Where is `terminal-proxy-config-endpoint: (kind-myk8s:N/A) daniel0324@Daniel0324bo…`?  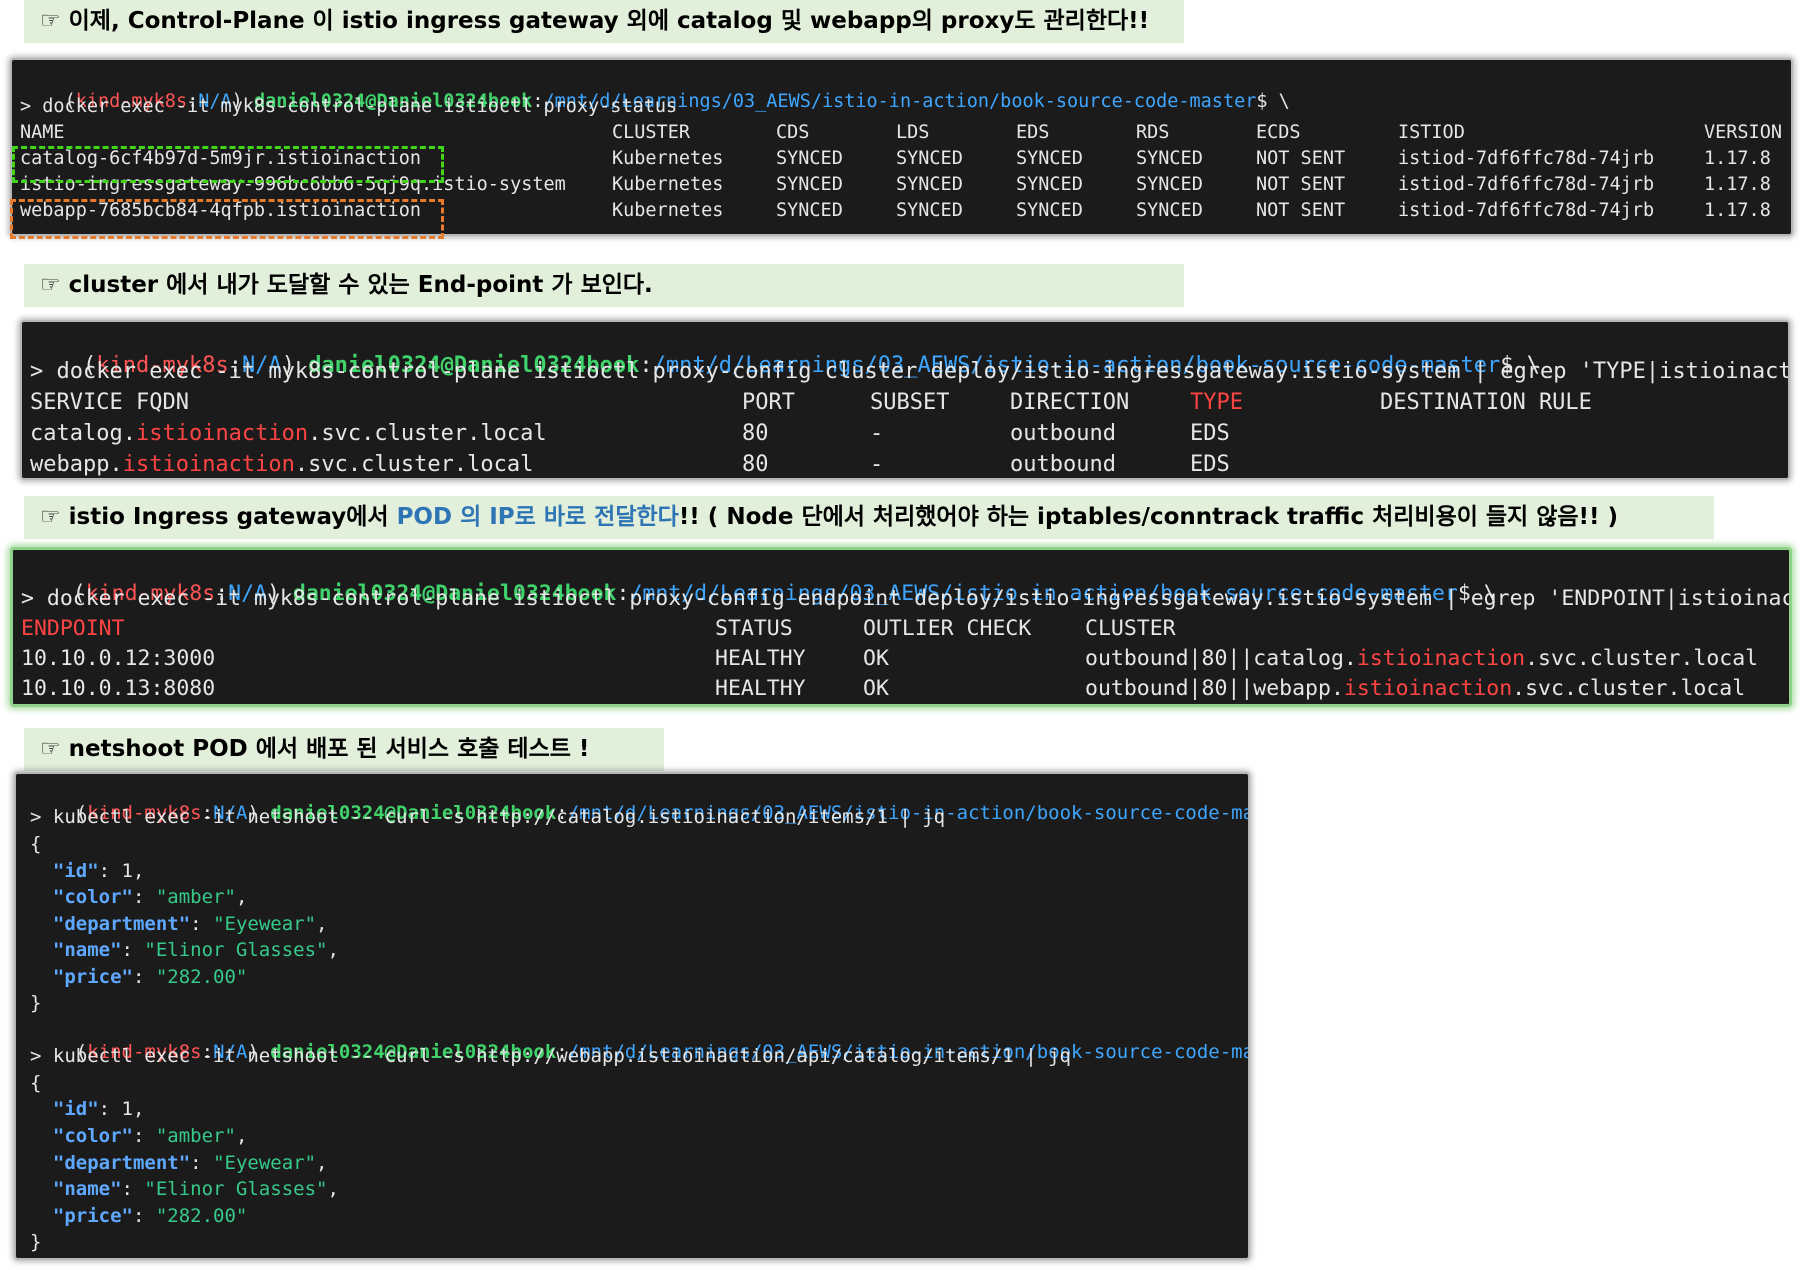 terminal-proxy-config-endpoint: (kind-myk8s:N/A) daniel0324@Daniel0324bo… is located at coordinates (901, 627).